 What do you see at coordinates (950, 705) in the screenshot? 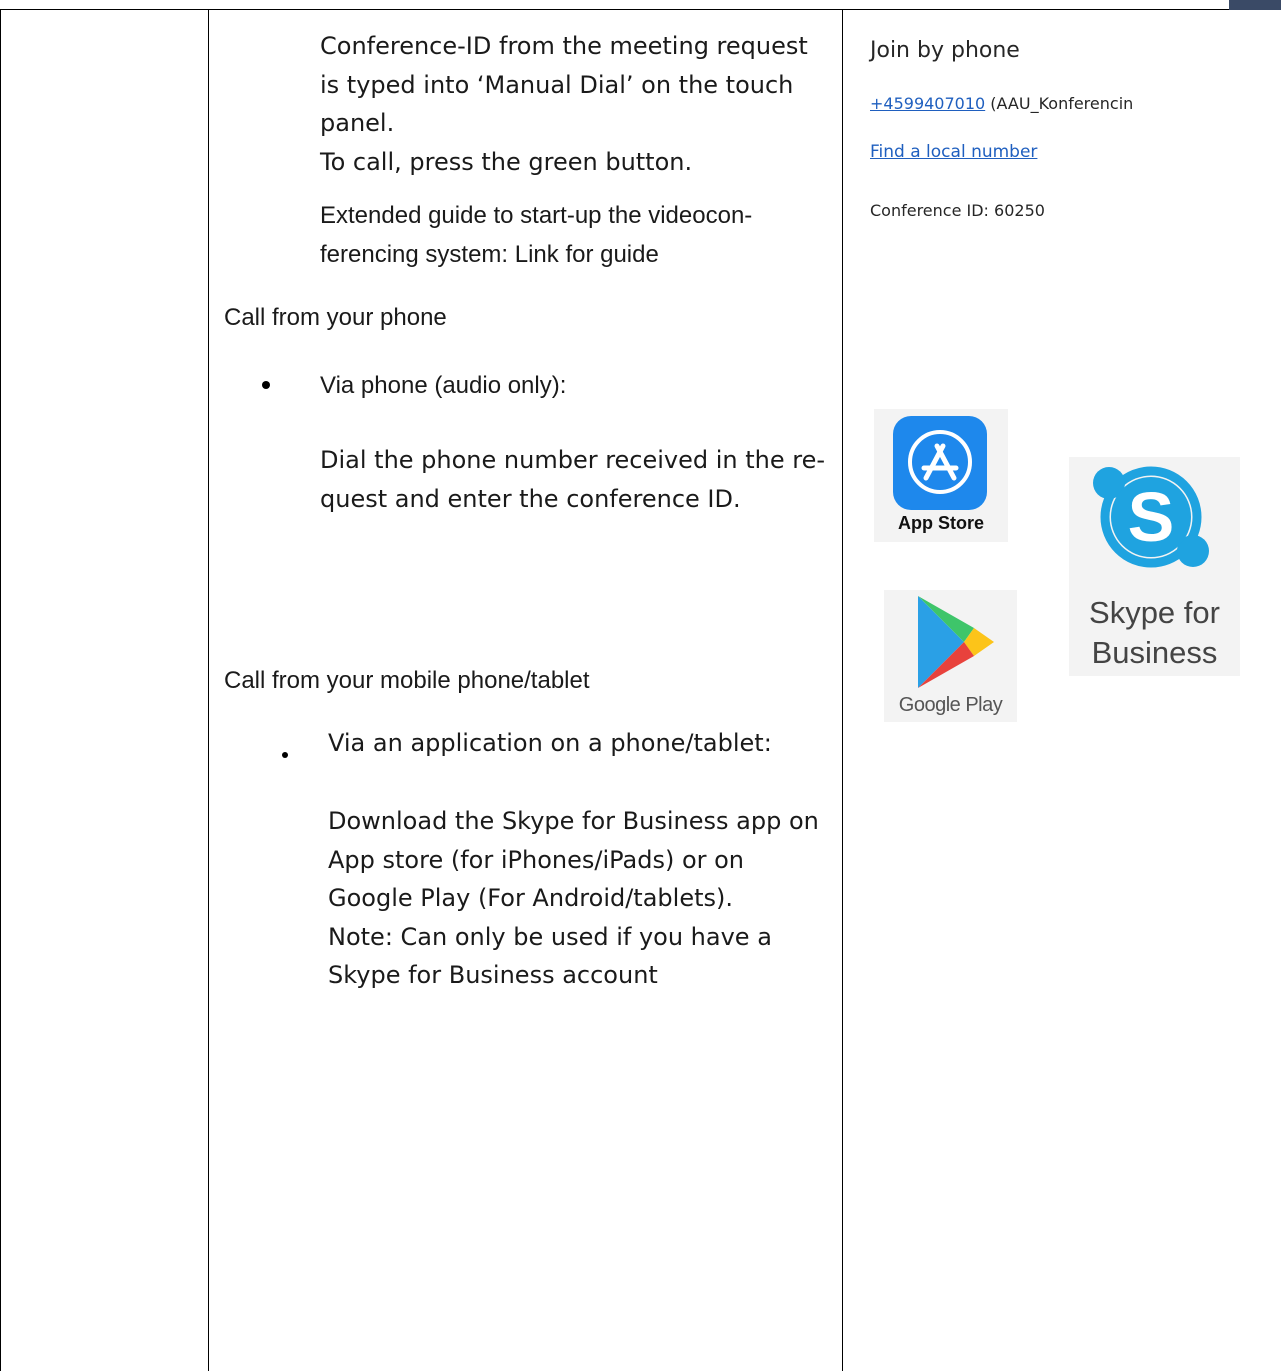
I see `google-play-label: Google Play` at bounding box center [950, 705].